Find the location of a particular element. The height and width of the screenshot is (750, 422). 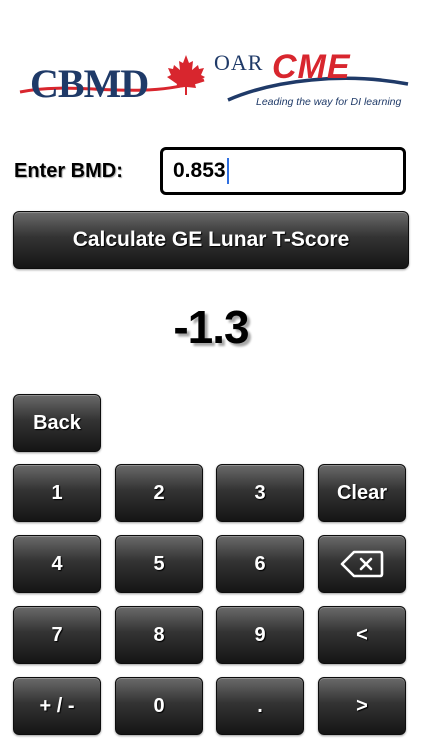

key-label: 6 is located at coordinates (260, 563).